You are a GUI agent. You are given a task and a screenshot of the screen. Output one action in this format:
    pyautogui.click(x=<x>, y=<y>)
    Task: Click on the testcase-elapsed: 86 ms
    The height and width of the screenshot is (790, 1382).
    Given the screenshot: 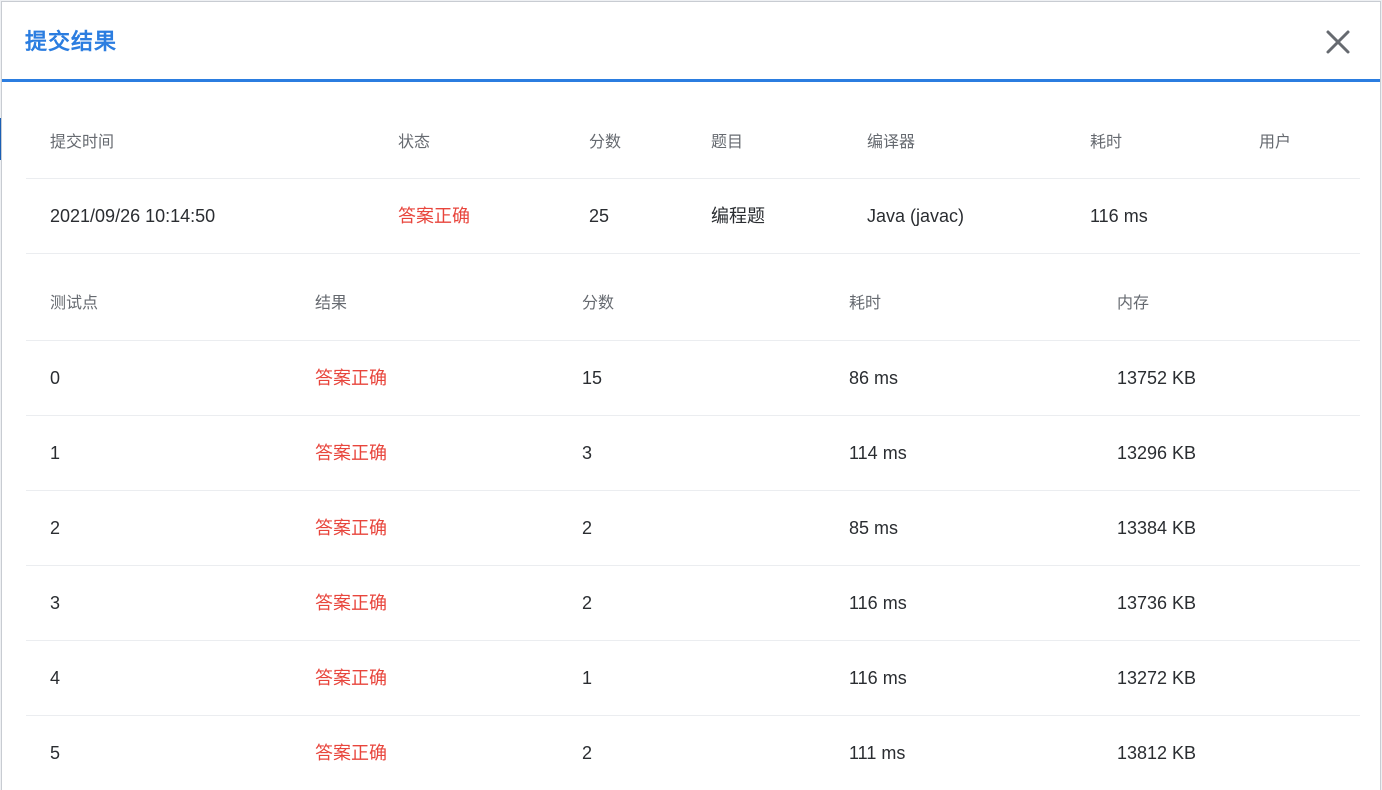 What is the action you would take?
    pyautogui.click(x=874, y=378)
    